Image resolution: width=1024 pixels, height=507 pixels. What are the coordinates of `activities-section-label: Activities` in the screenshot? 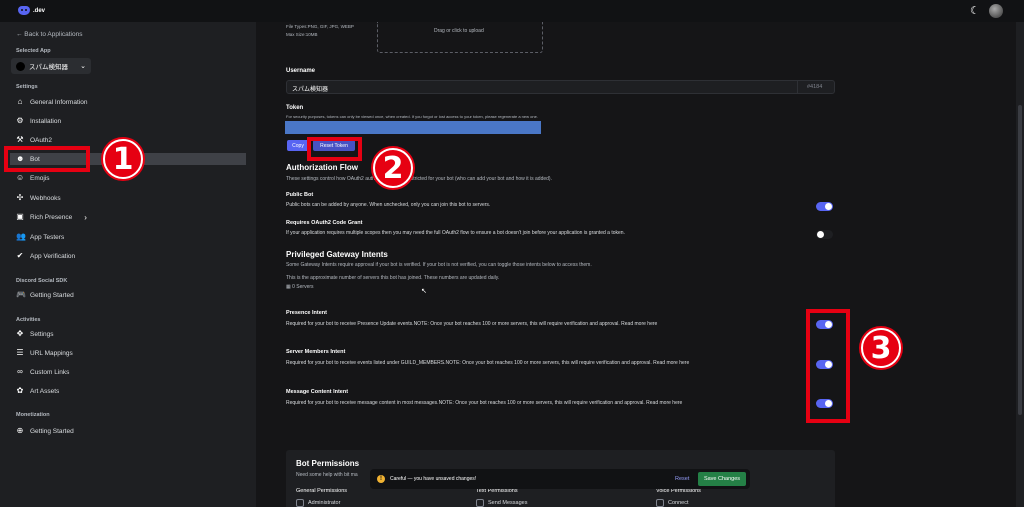 It's located at (28, 320).